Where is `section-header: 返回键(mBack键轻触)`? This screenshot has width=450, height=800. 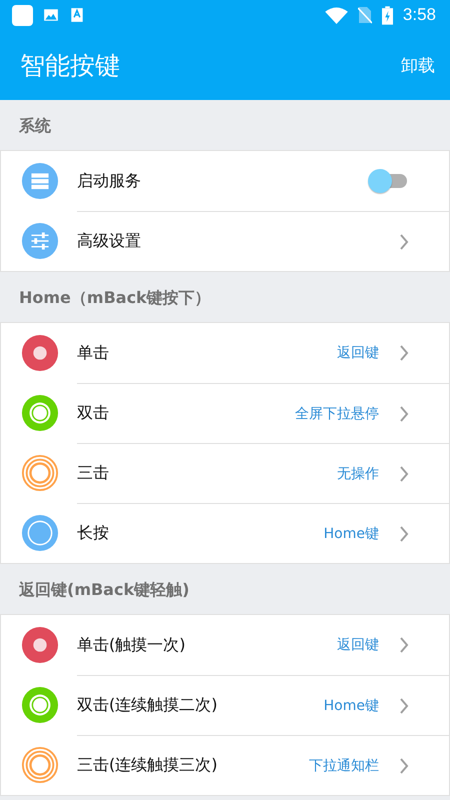
section-header: 返回键(mBack键轻触) is located at coordinates (104, 590).